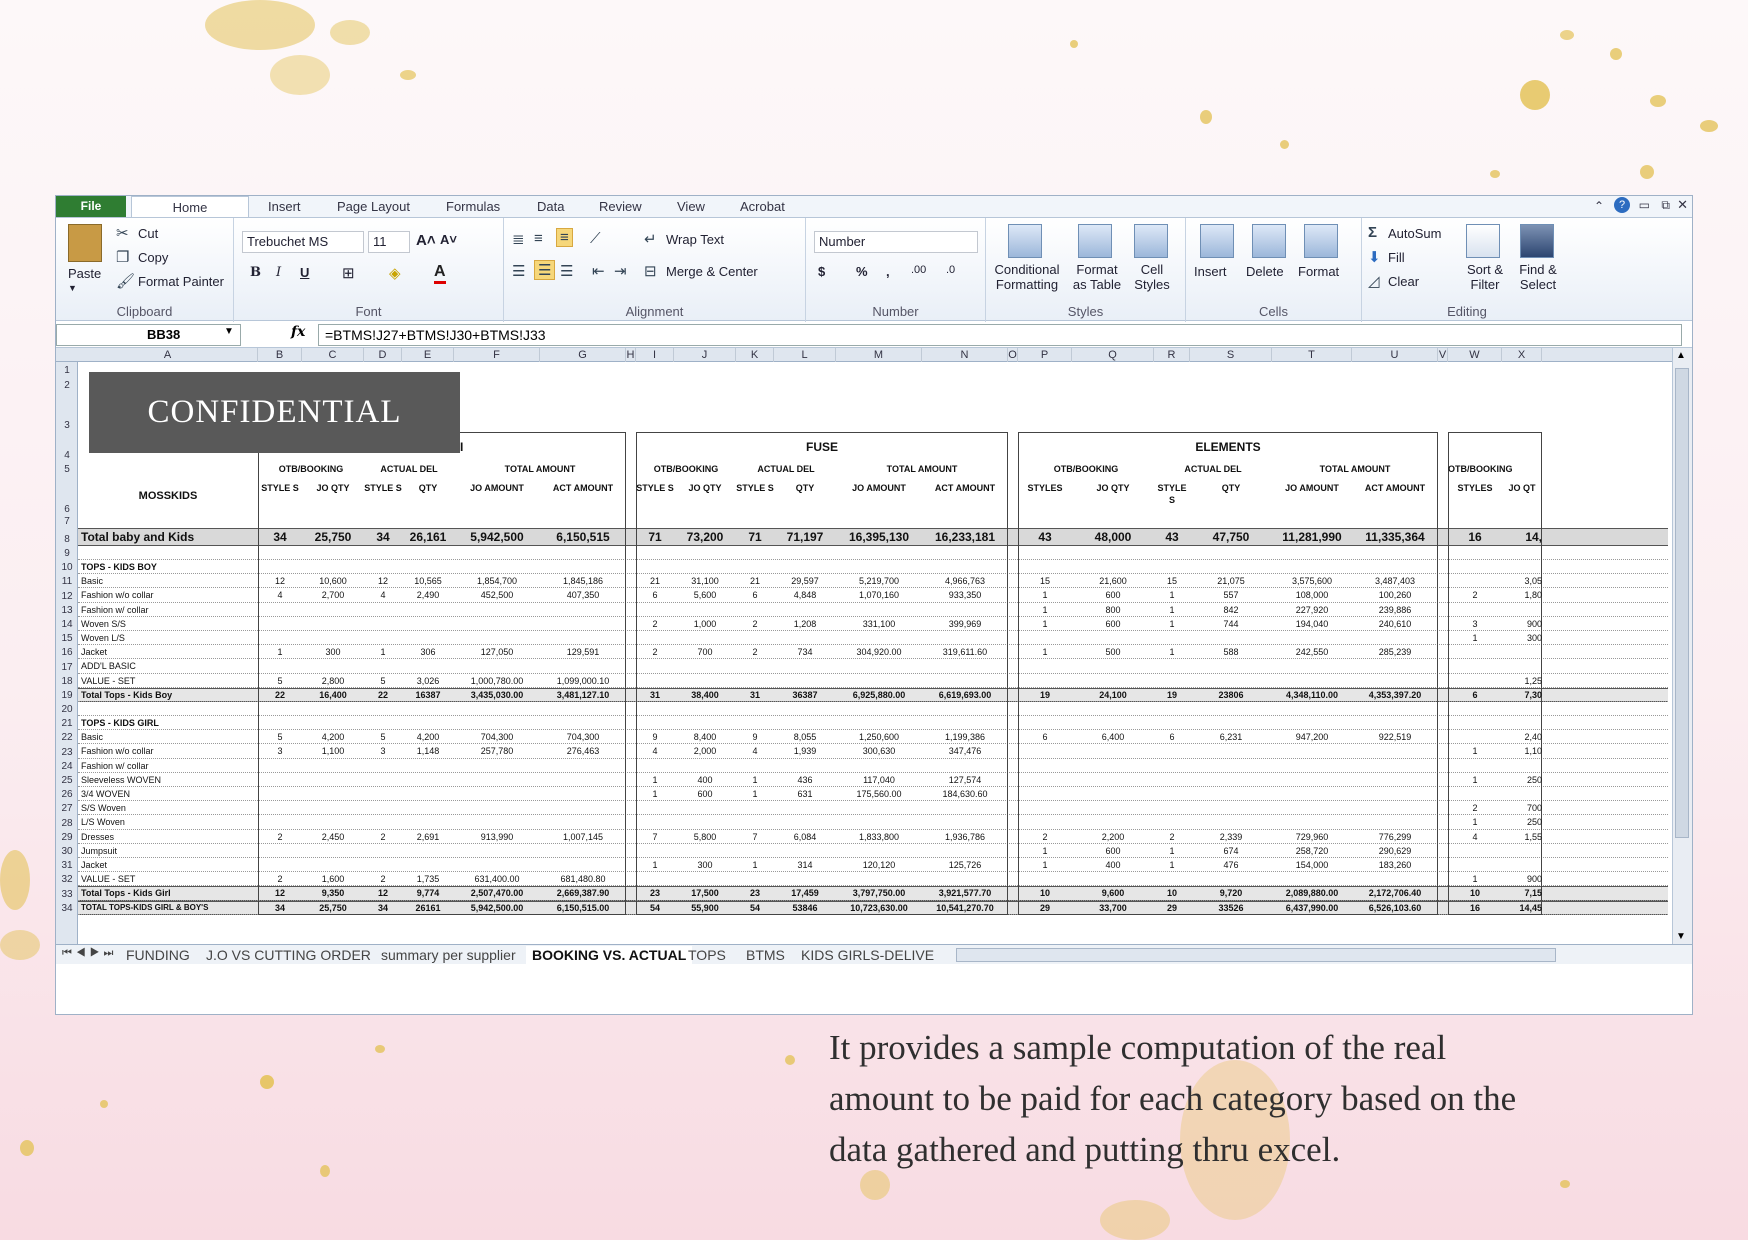 This screenshot has width=1748, height=1240. Describe the element at coordinates (965, 537) in the screenshot. I see `fuse-value: 16,233,181` at that location.